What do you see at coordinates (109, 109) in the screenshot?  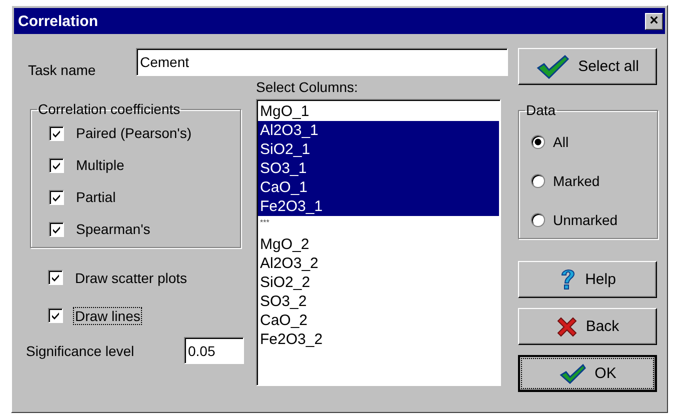 I see `group-title: Correlation coefficients` at bounding box center [109, 109].